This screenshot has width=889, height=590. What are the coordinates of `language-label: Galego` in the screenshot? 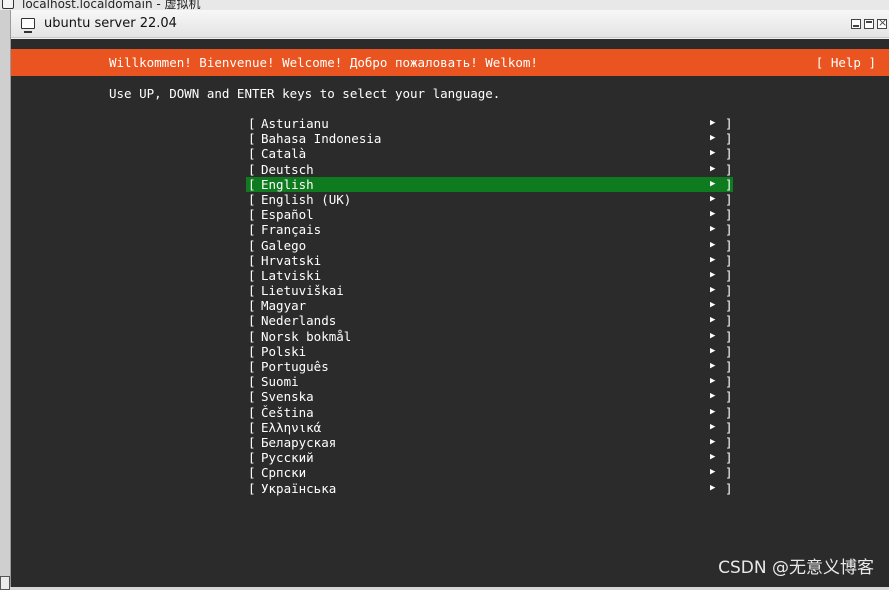 It's located at (284, 245).